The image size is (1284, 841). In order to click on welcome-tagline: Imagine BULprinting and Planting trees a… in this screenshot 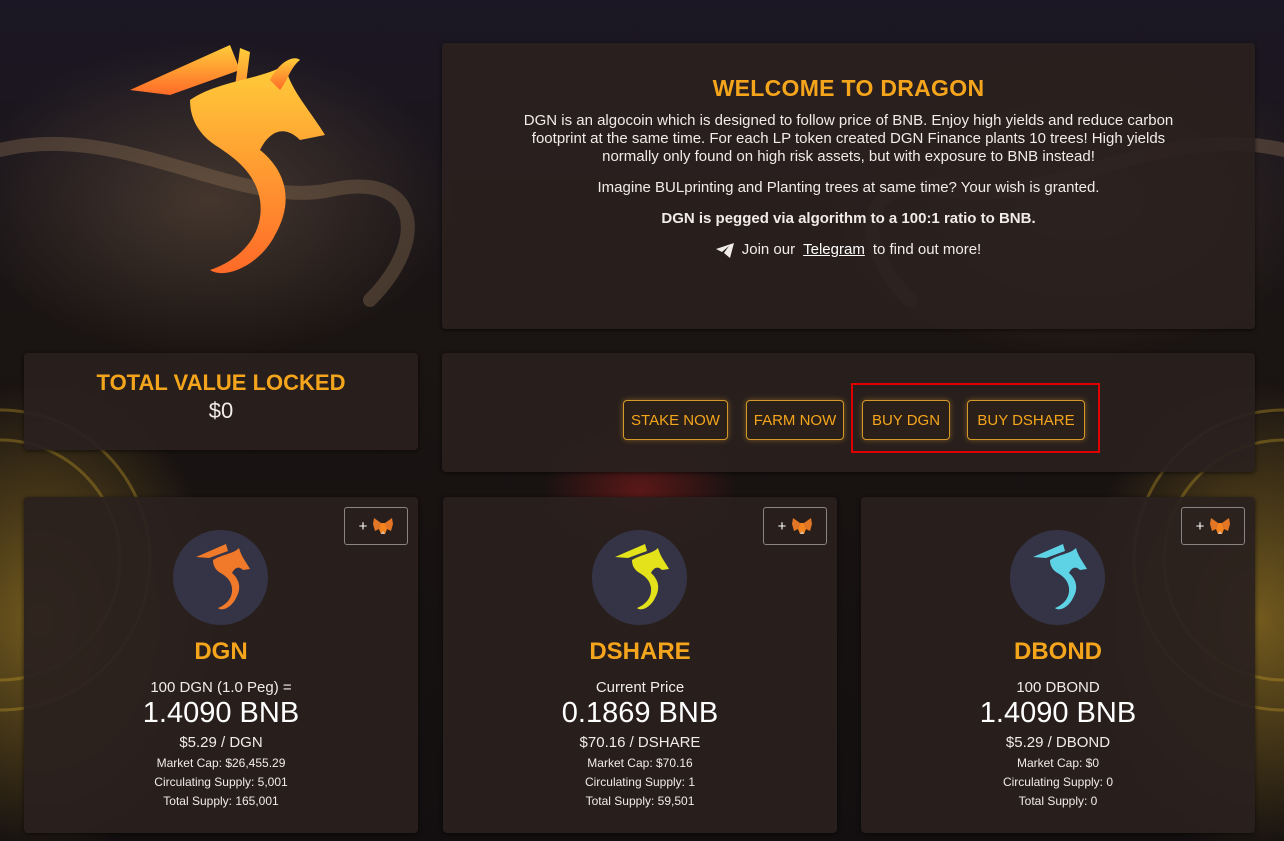, I will do `click(848, 187)`.